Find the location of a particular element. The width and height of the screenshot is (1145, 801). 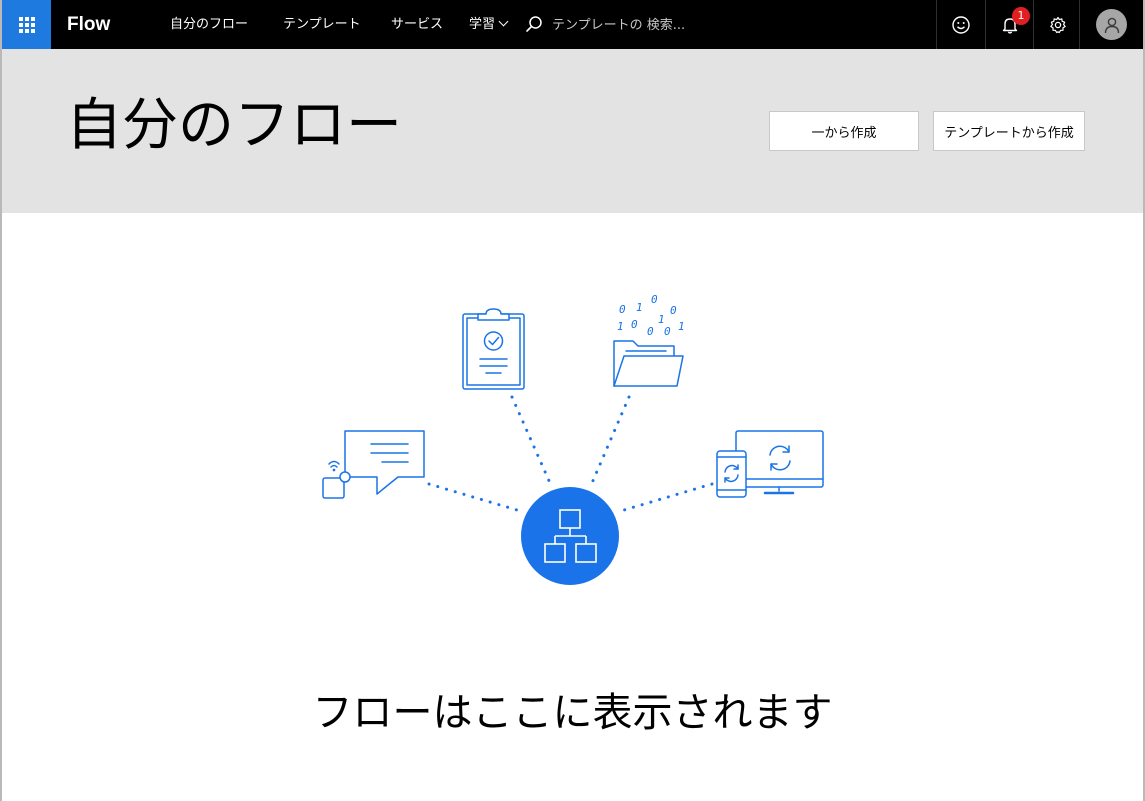

smiley-icon is located at coordinates (960, 24).